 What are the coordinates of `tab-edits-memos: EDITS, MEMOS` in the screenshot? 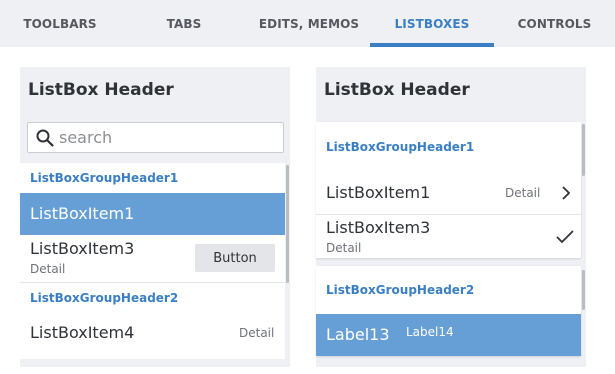 It's located at (309, 23).